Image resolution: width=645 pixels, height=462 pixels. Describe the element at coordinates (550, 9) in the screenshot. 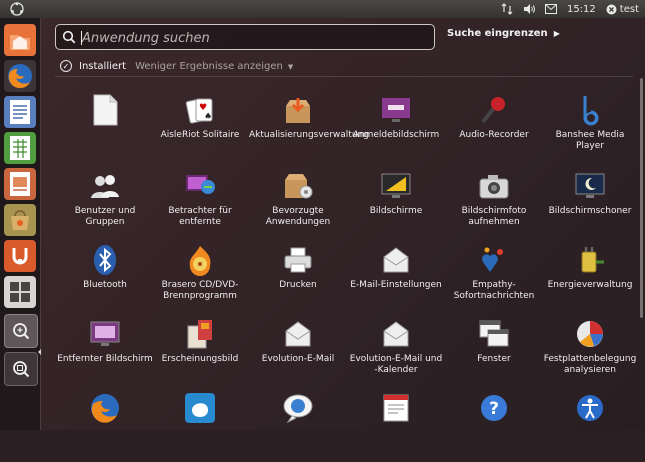

I see `mail-icon` at that location.